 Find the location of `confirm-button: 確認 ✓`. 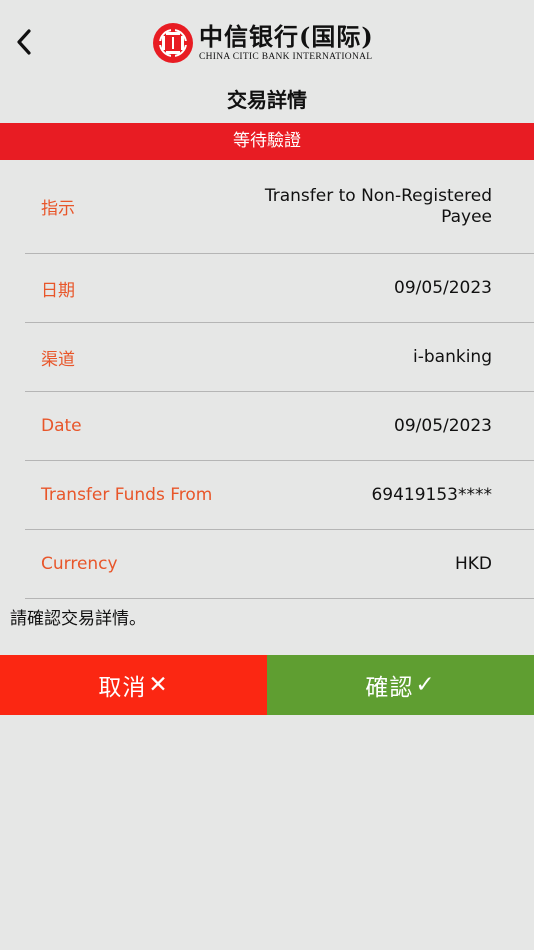

confirm-button: 確認 ✓ is located at coordinates (400, 685).